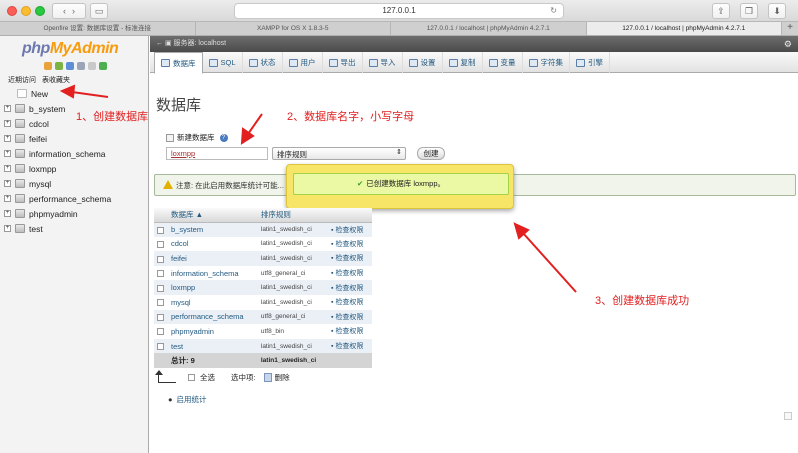 The height and width of the screenshot is (453, 798). I want to click on annotation-step1: 1、创建数据库, so click(112, 117).